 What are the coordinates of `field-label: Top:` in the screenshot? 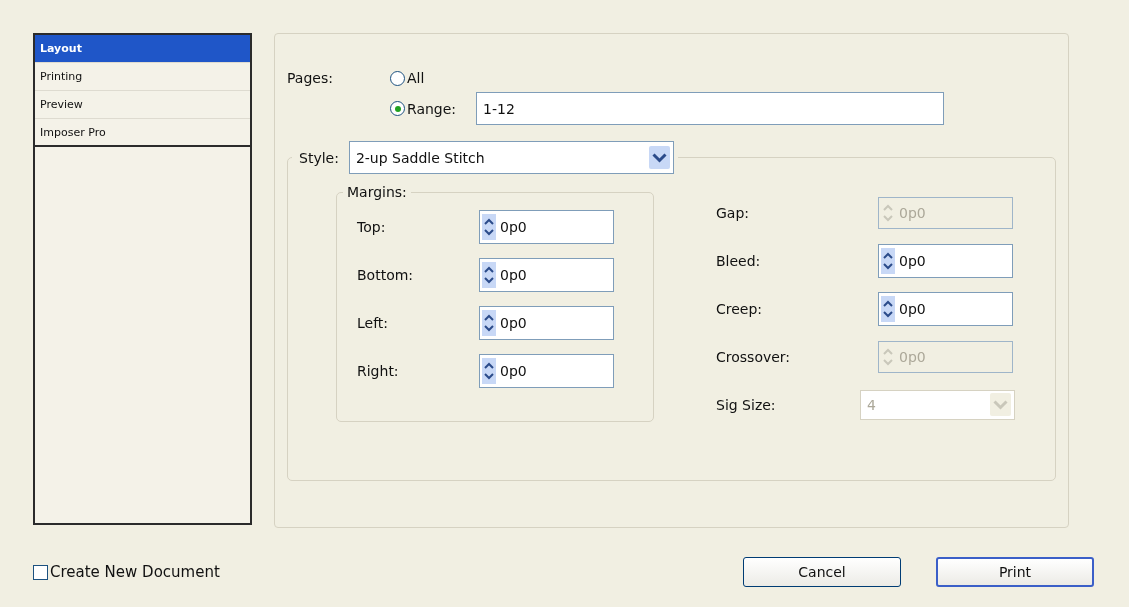 It's located at (372, 227).